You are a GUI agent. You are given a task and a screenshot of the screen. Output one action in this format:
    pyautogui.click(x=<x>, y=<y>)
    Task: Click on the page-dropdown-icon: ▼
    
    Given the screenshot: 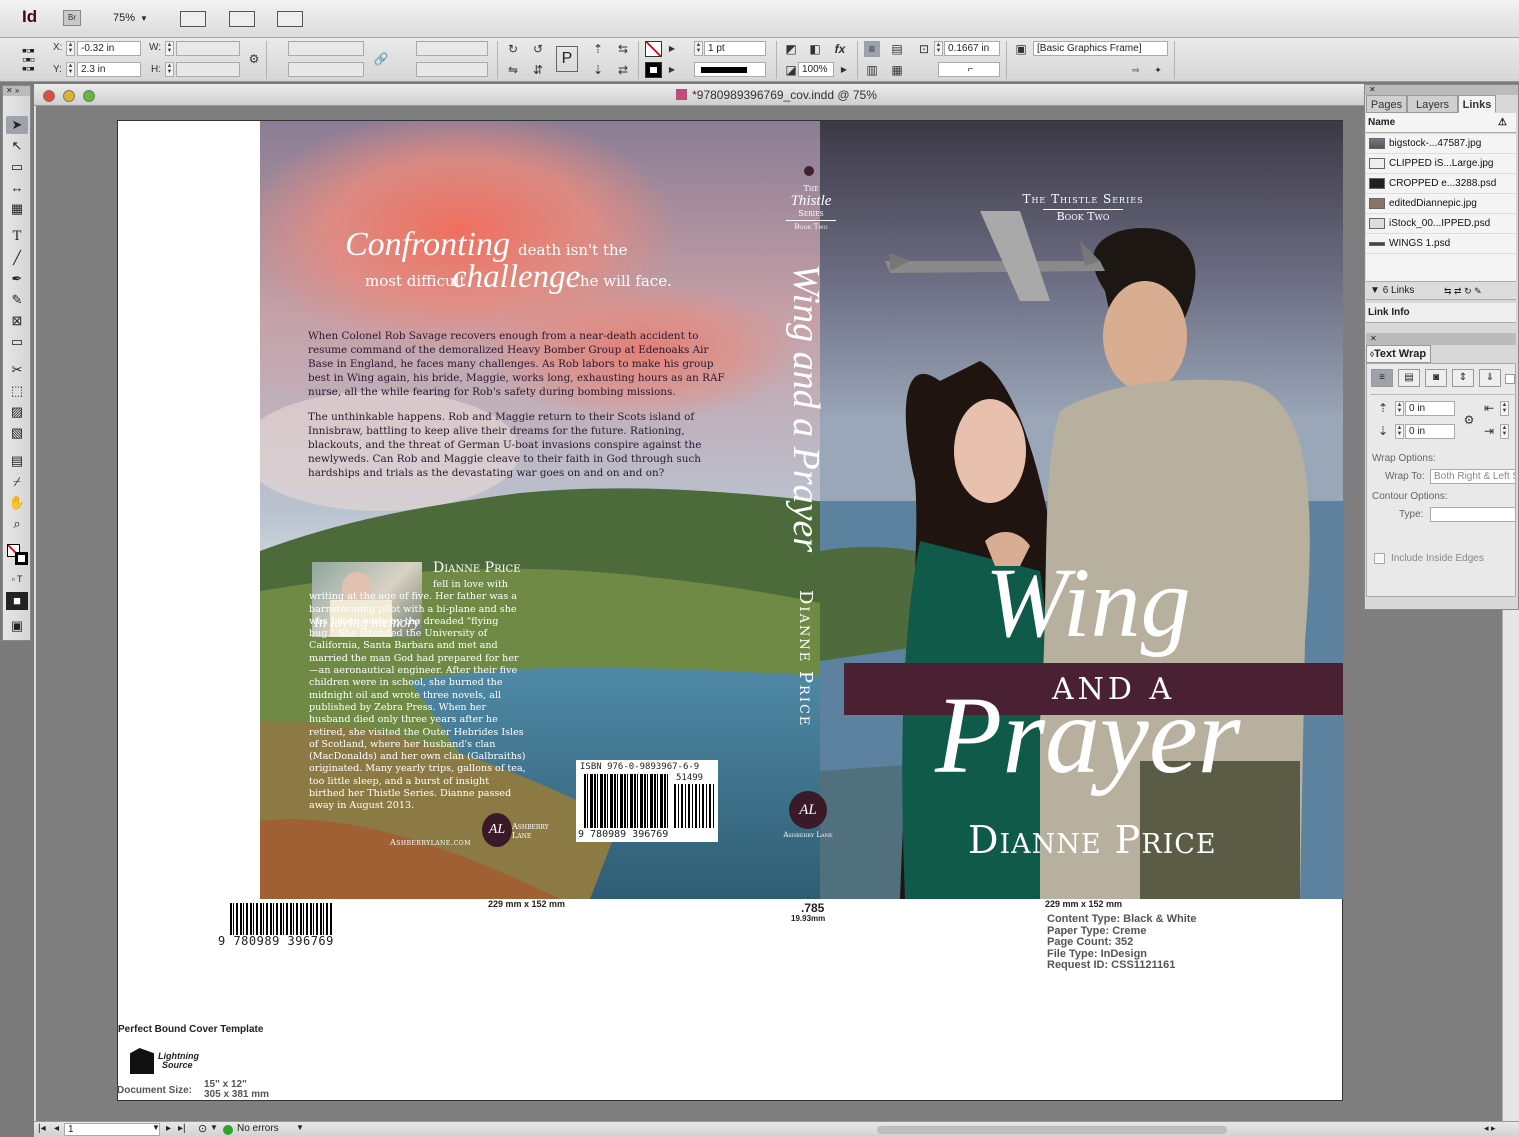 What is the action you would take?
    pyautogui.click(x=156, y=1127)
    